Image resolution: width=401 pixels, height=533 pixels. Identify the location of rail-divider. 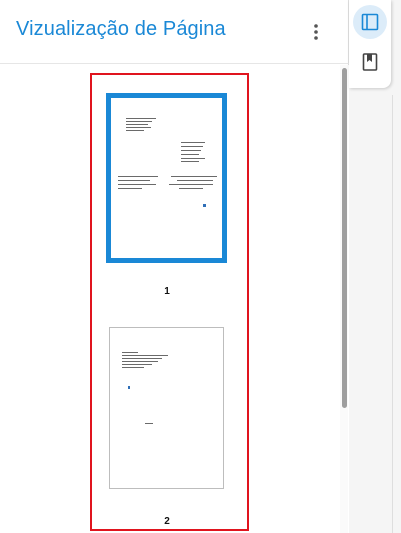
(392, 314).